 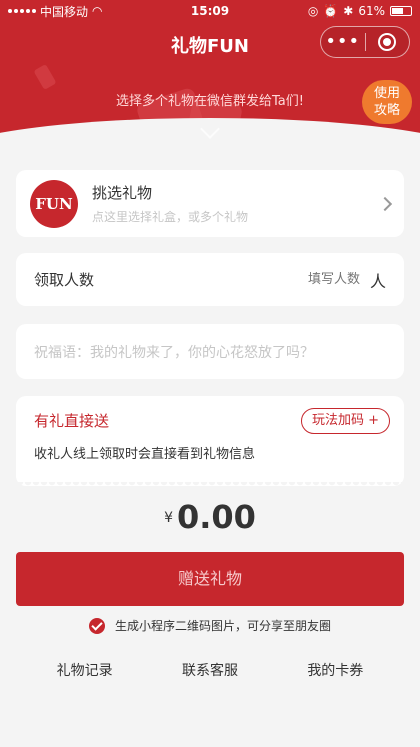 What do you see at coordinates (210, 279) in the screenshot?
I see `receive-count-card: 领取人数 人` at bounding box center [210, 279].